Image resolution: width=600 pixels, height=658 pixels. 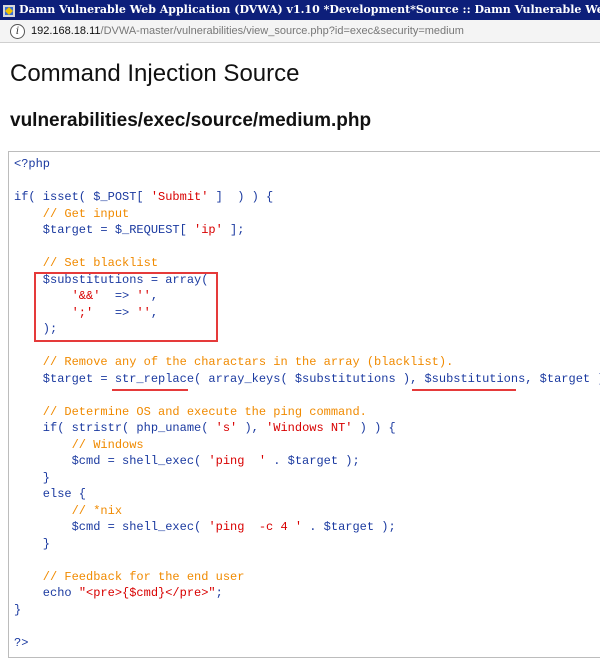 What do you see at coordinates (374, 428) in the screenshot?
I see `code-token: ) ) {` at bounding box center [374, 428].